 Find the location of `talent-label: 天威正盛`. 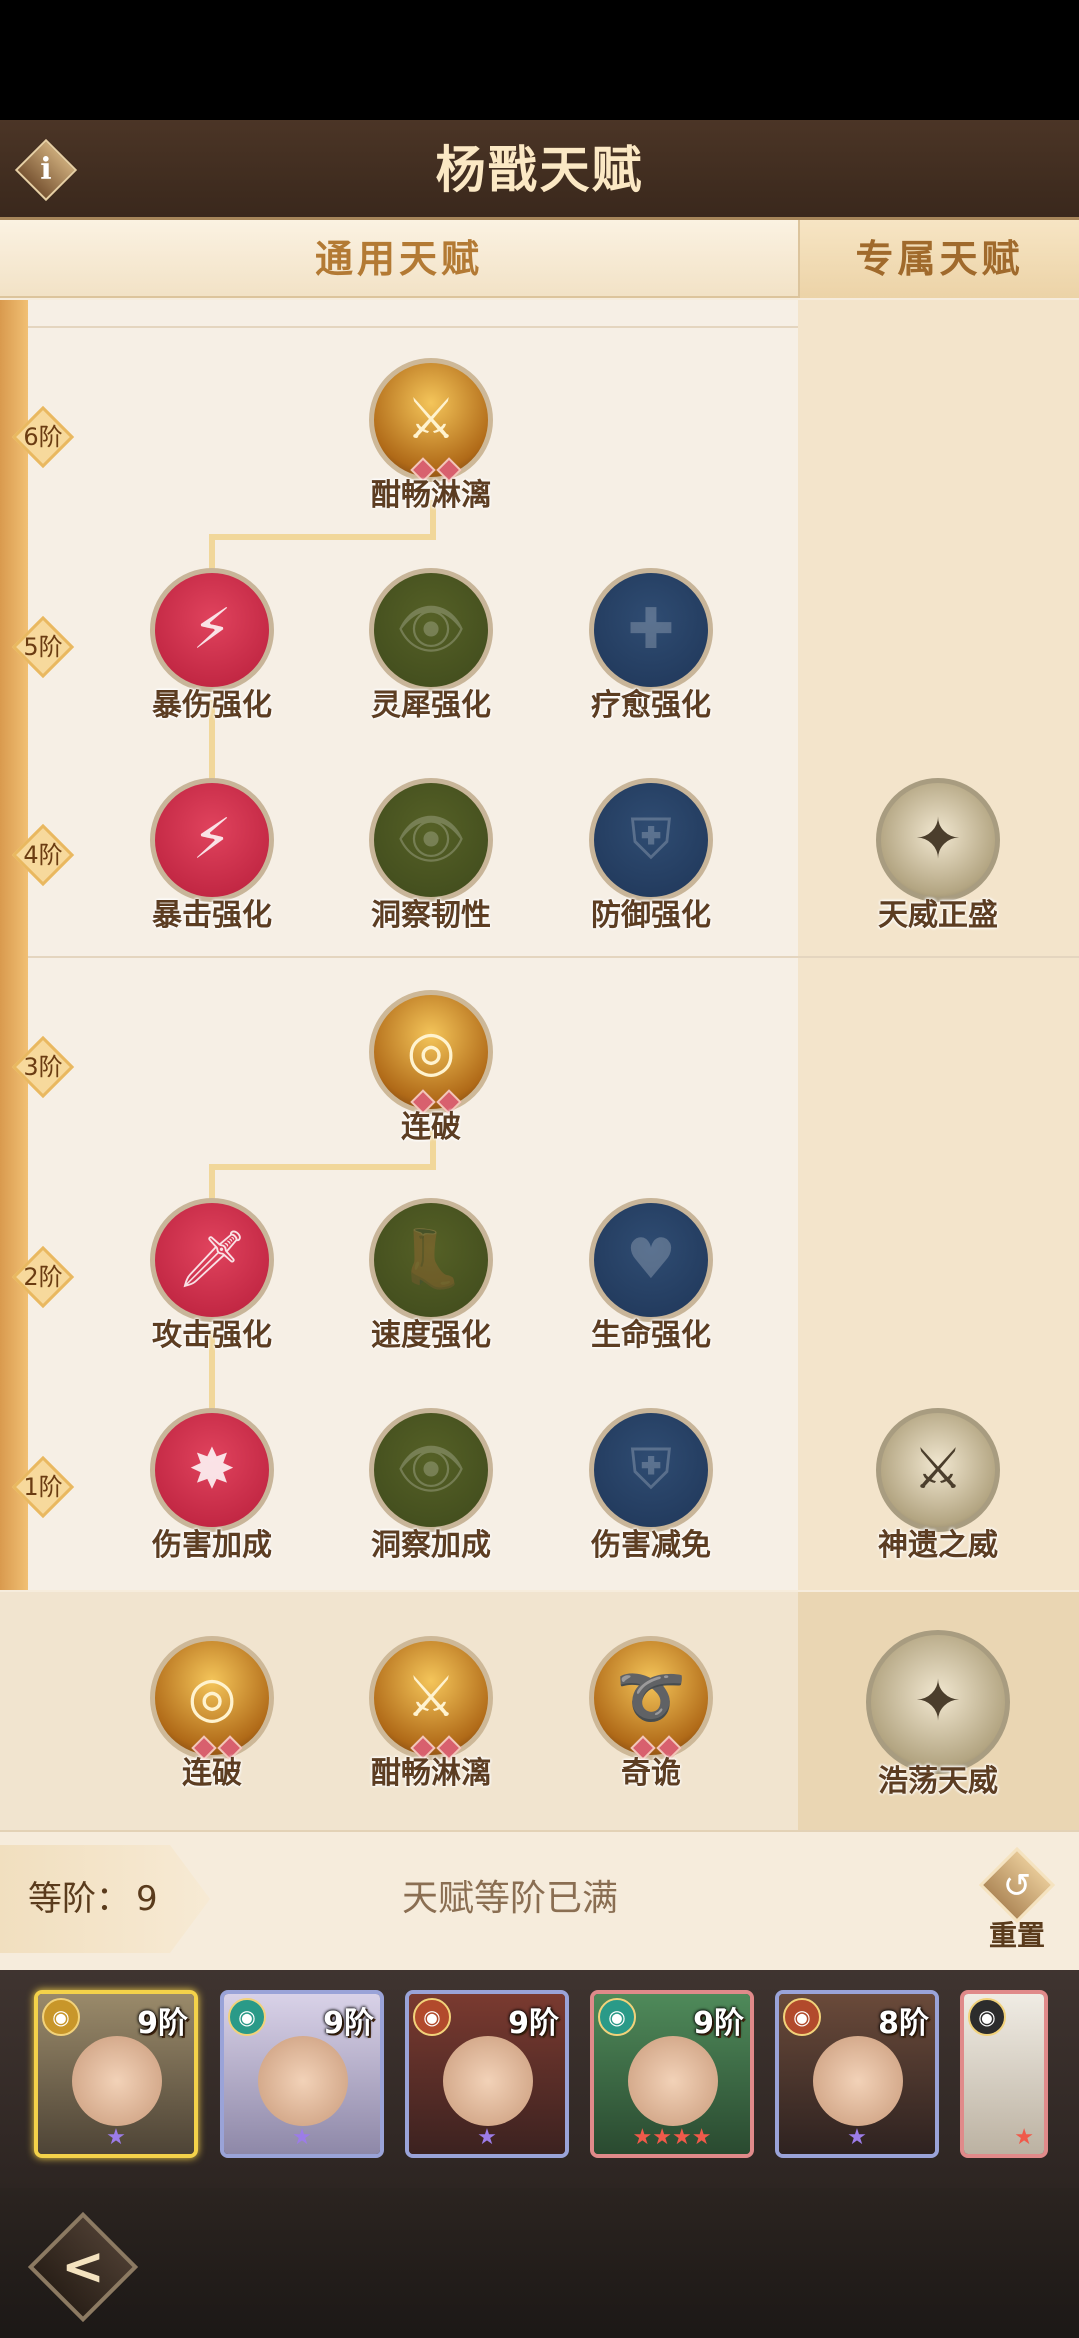

talent-label: 天威正盛 is located at coordinates (938, 915).